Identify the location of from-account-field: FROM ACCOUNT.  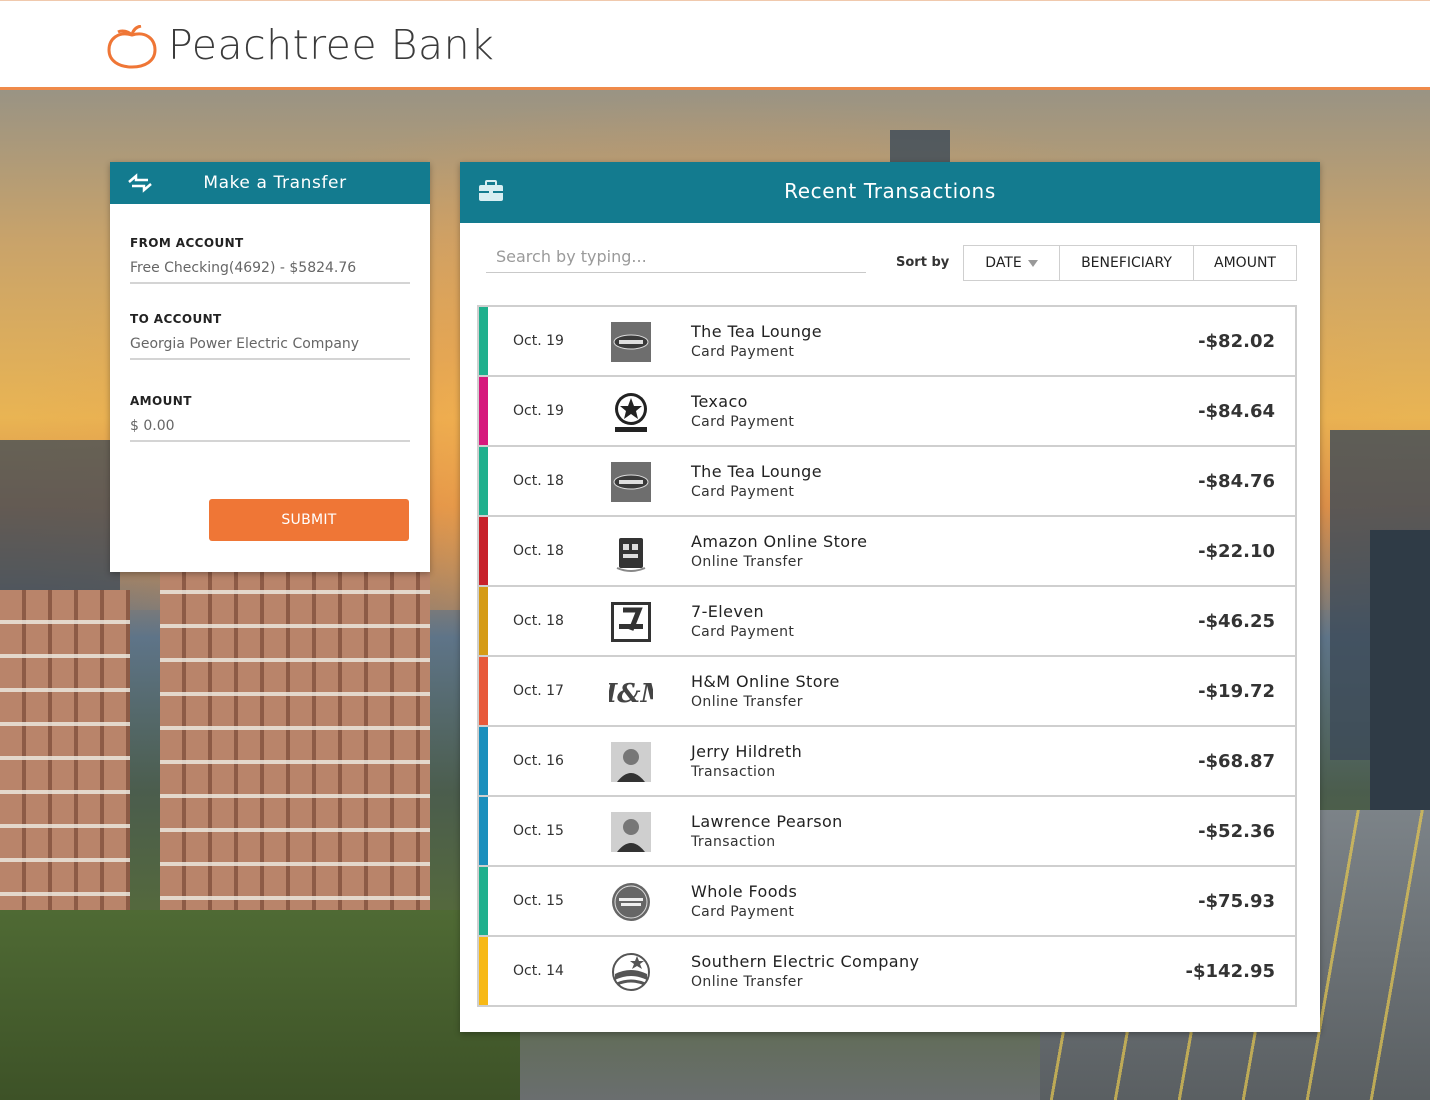
(270, 260).